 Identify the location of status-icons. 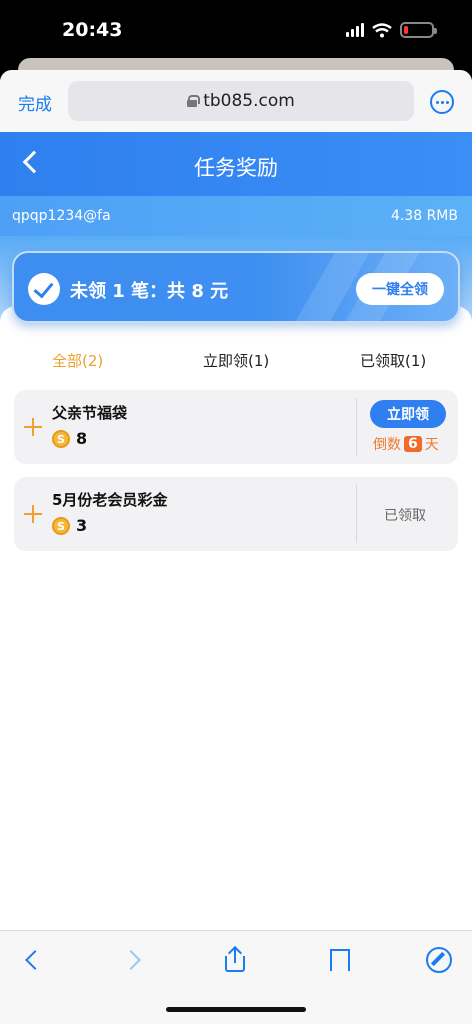
(391, 30).